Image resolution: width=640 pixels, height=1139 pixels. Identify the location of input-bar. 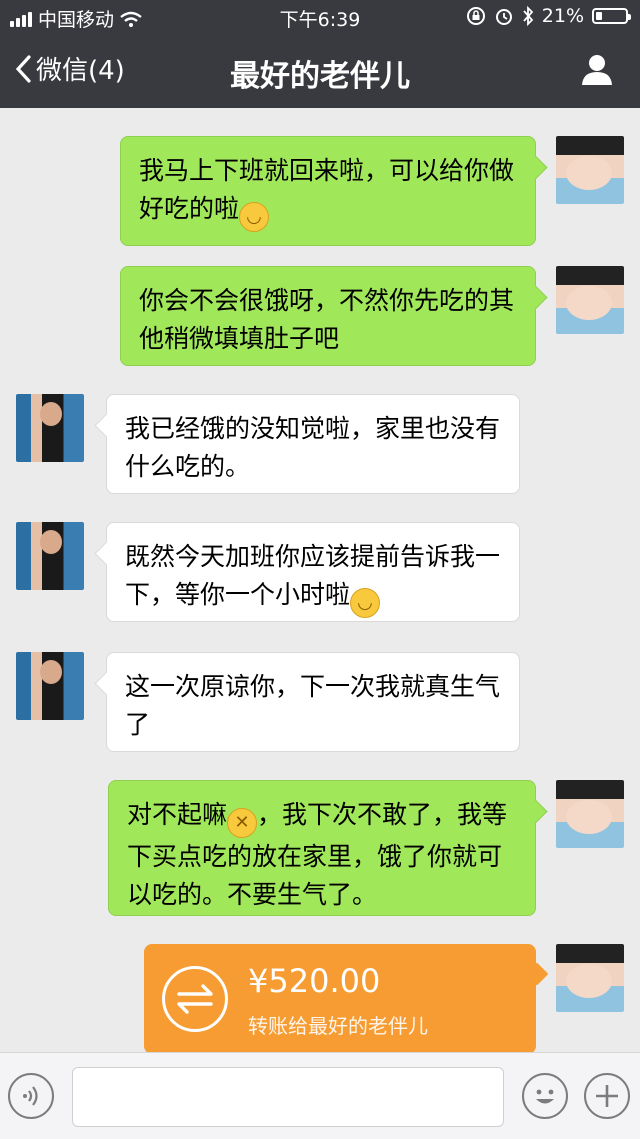
(320, 1095).